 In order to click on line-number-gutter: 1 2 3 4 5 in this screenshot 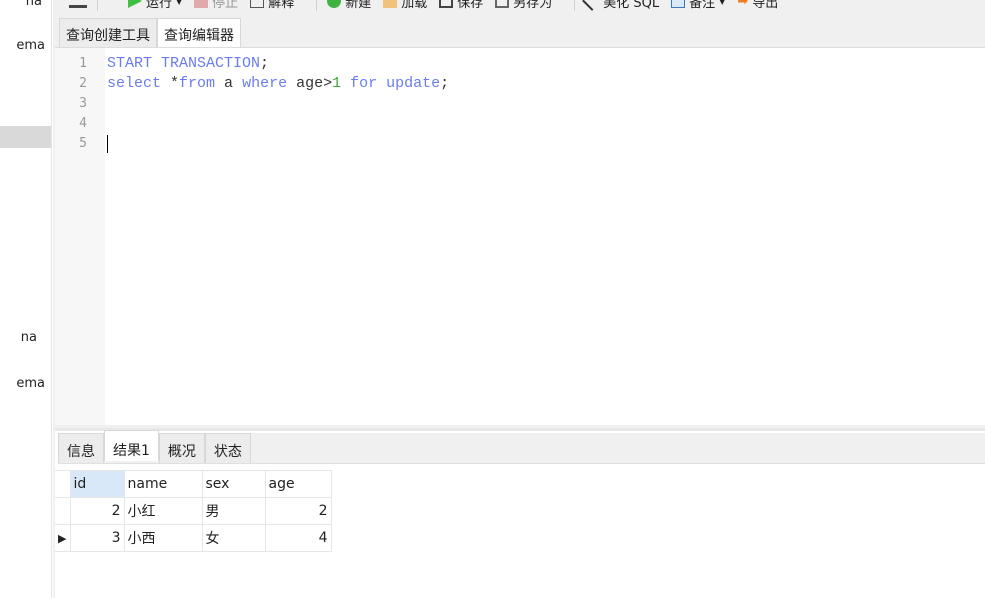, I will do `click(80, 236)`.